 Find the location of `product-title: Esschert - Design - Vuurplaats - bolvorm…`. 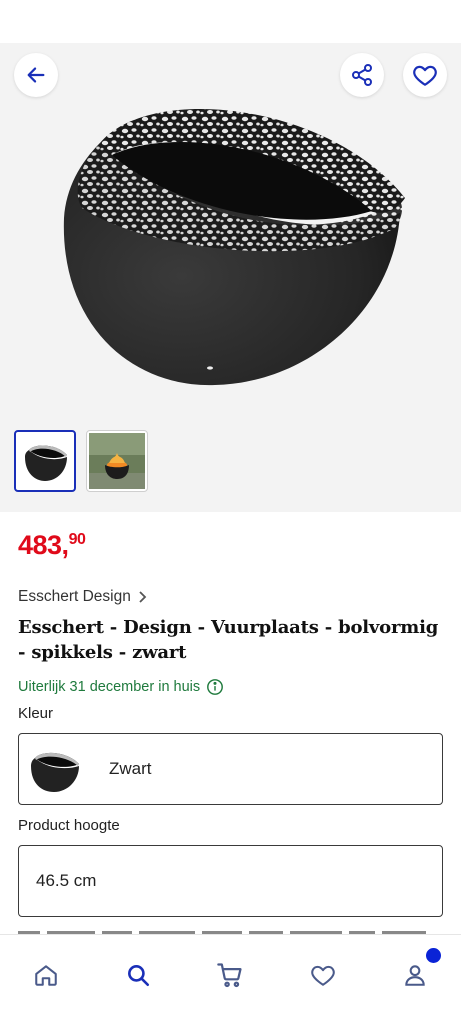

product-title: Esschert - Design - Vuurplaats - bolvorm… is located at coordinates (228, 640).